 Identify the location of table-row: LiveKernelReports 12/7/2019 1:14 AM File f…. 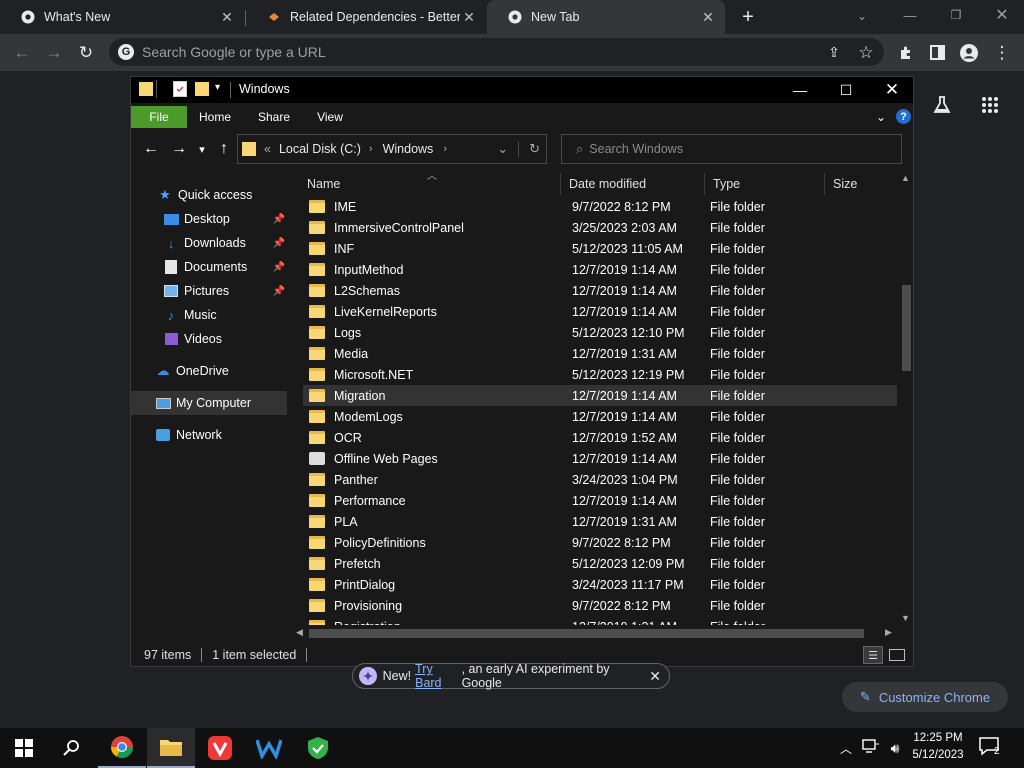
(600, 311).